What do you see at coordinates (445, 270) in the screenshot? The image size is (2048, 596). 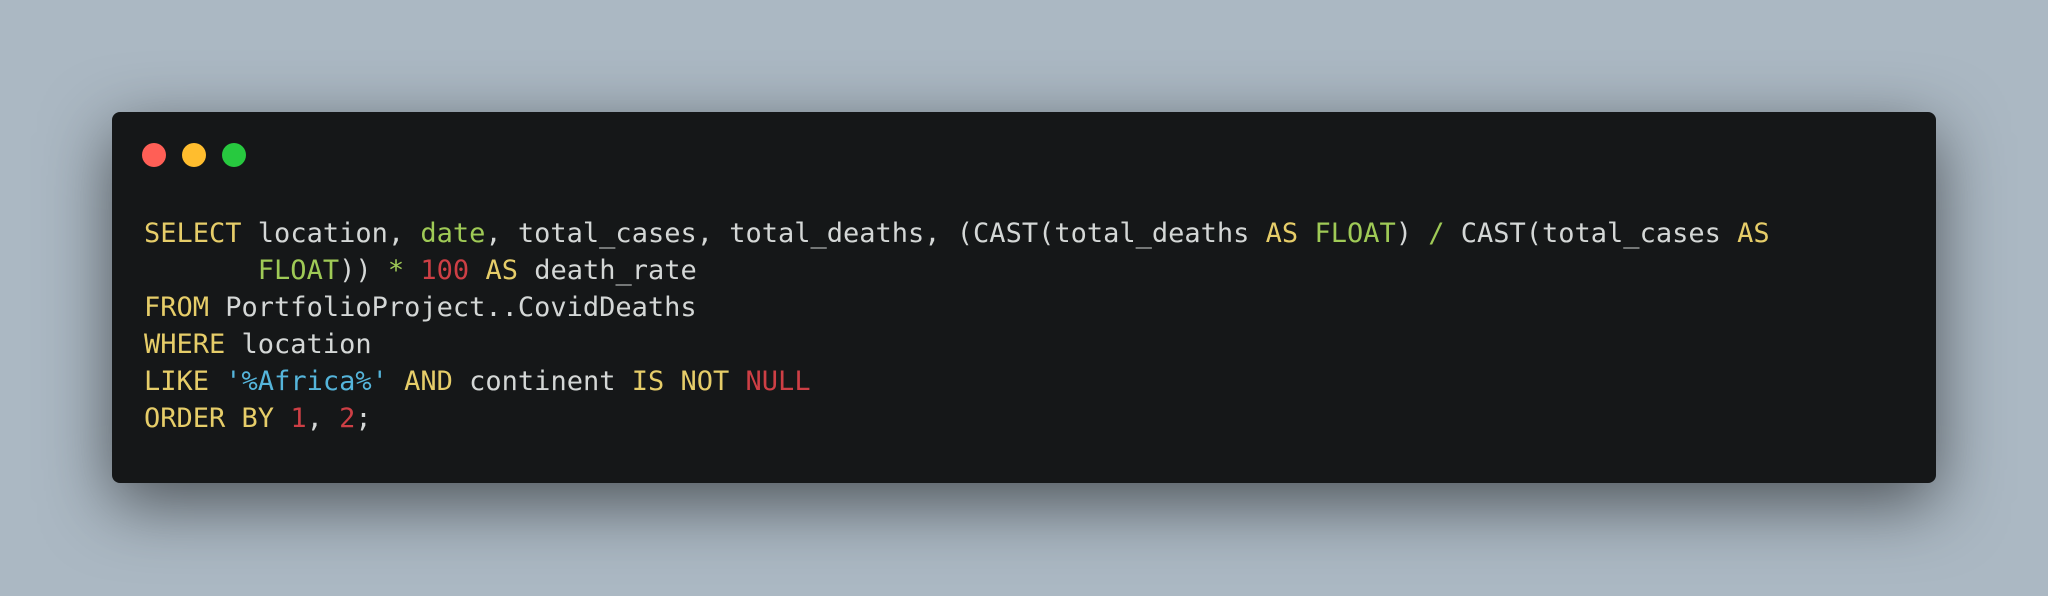 I see `code-token: 100` at bounding box center [445, 270].